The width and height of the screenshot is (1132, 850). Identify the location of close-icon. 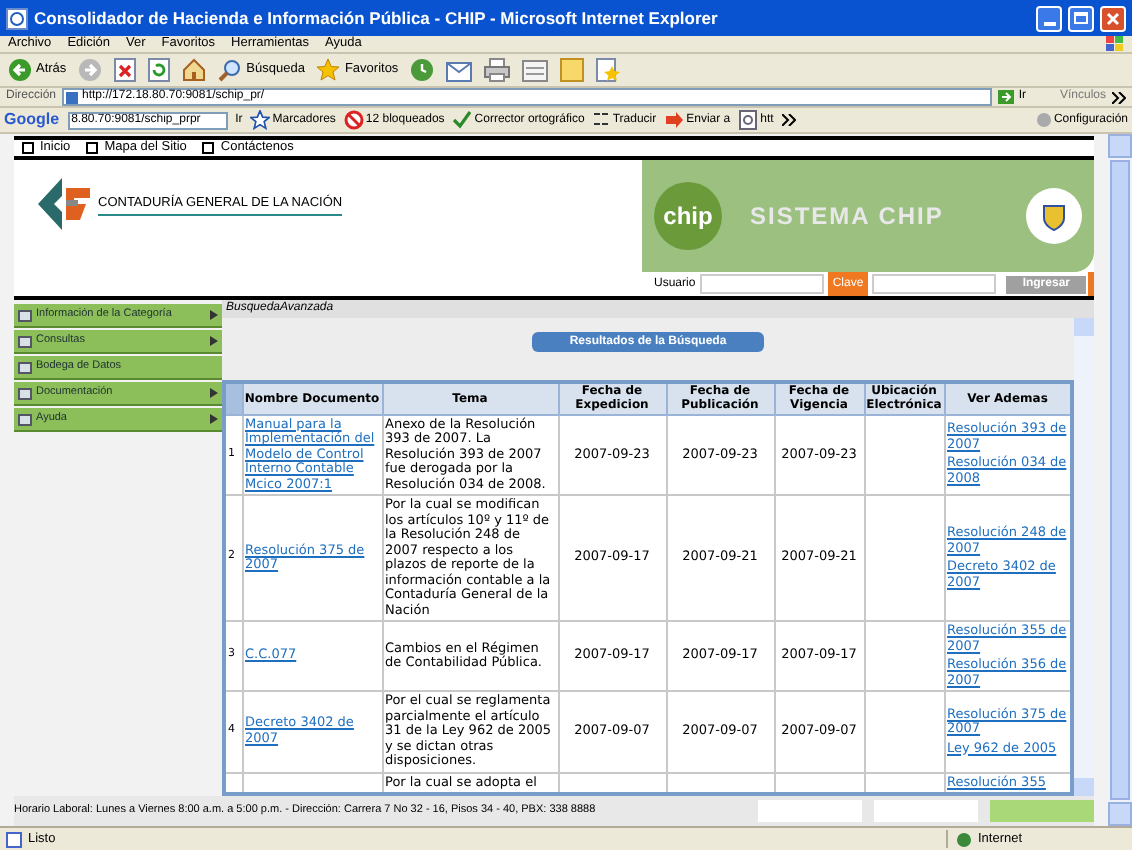
(1113, 18).